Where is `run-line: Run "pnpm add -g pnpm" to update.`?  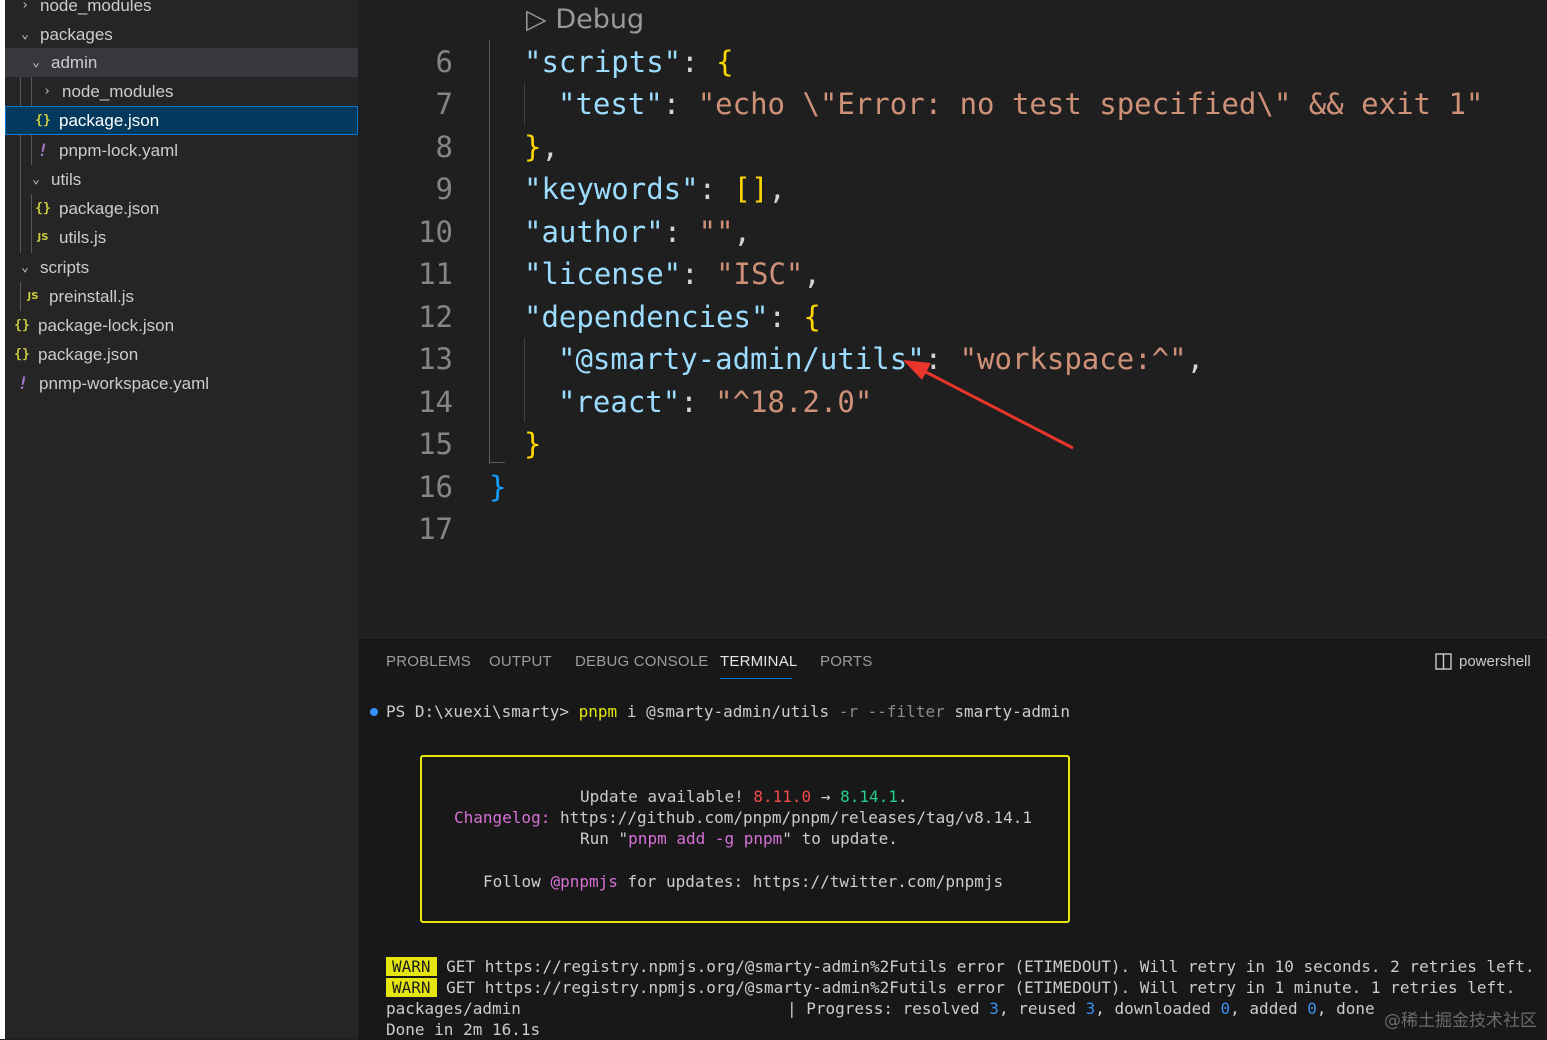
run-line: Run "pnpm add -g pnpm" to update. is located at coordinates (739, 838).